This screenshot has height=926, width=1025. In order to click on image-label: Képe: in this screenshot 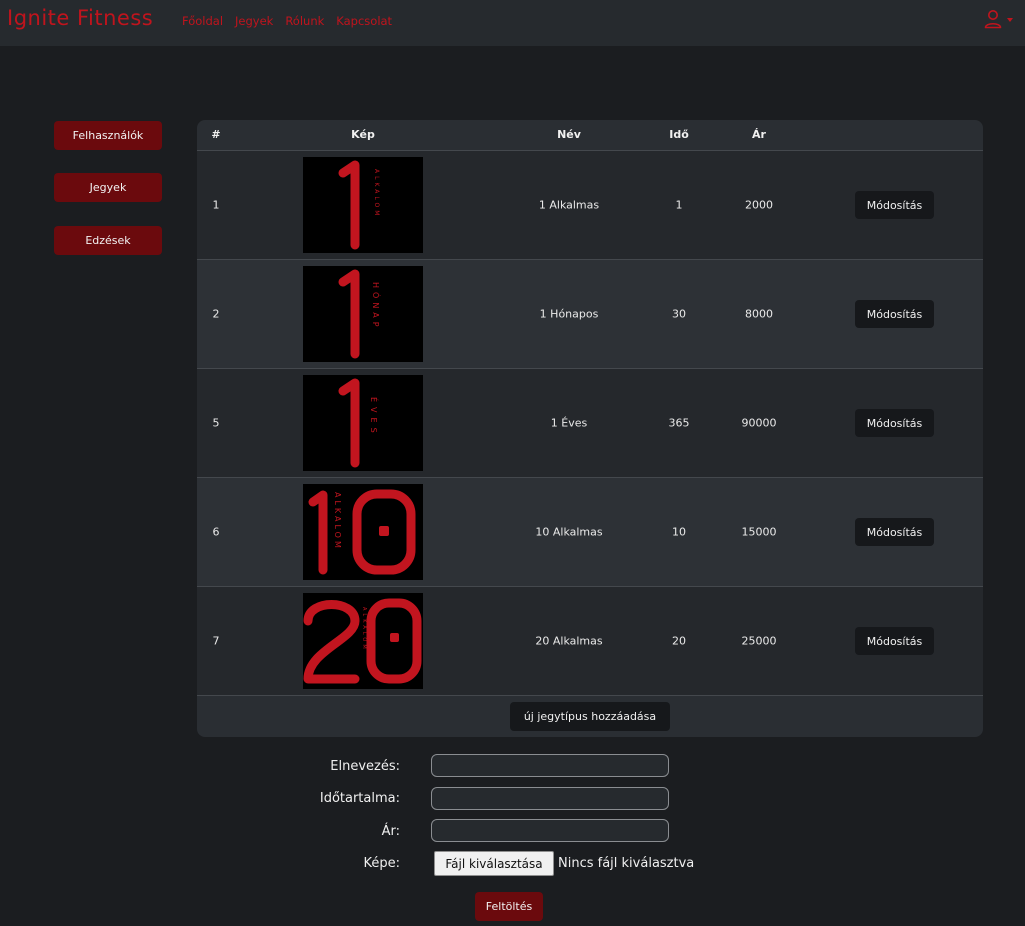, I will do `click(381, 863)`.